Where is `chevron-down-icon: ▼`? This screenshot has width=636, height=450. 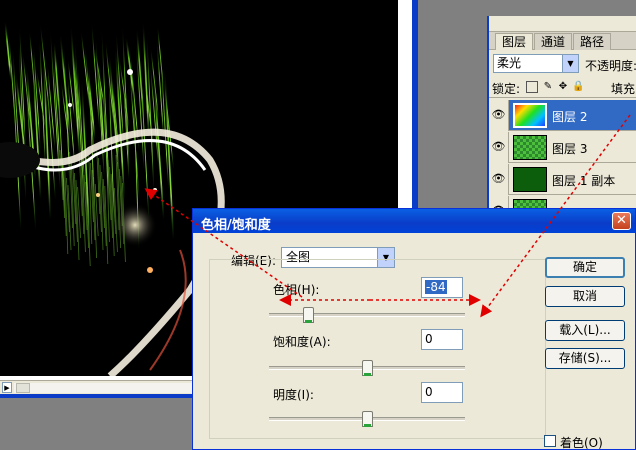
chevron-down-icon: ▼ is located at coordinates (570, 63).